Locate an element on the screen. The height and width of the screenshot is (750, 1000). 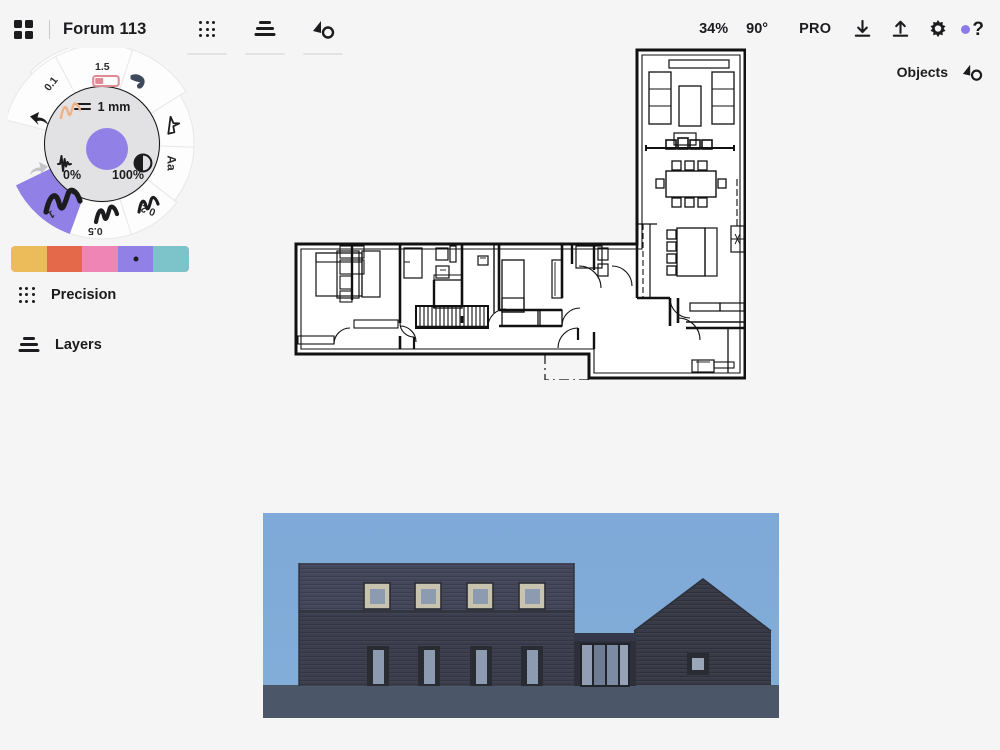
help-status-dot is located at coordinates (966, 29).